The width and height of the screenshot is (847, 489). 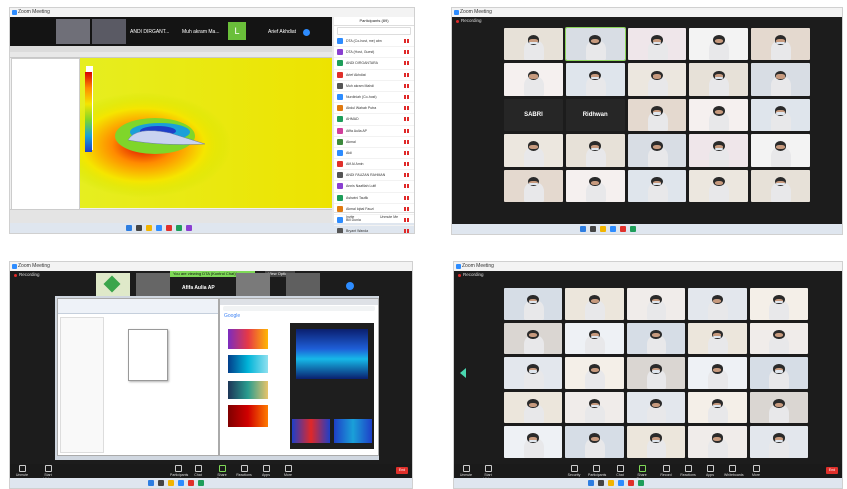 I want to click on participant-row: Arief Akhdiat, so click(x=374, y=75).